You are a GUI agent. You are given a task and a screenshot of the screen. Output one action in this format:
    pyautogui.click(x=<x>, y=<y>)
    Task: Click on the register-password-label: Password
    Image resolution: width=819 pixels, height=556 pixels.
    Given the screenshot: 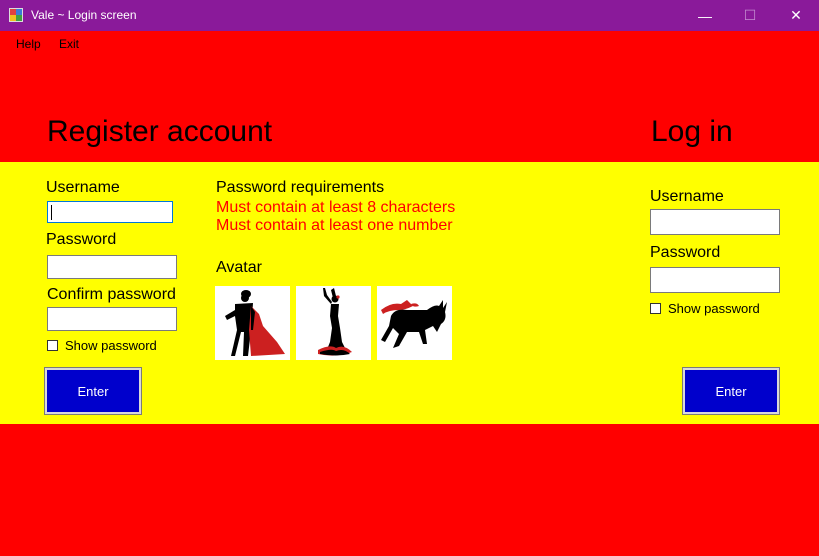 What is the action you would take?
    pyautogui.click(x=81, y=239)
    